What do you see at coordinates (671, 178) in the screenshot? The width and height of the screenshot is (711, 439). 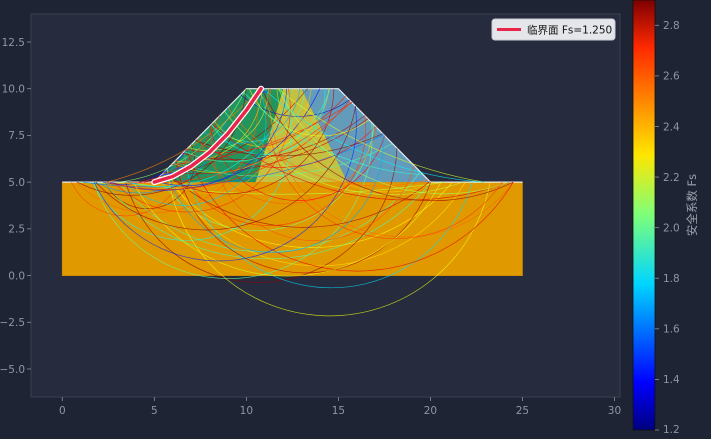 I see `colorbar-tick-label: 2.2` at bounding box center [671, 178].